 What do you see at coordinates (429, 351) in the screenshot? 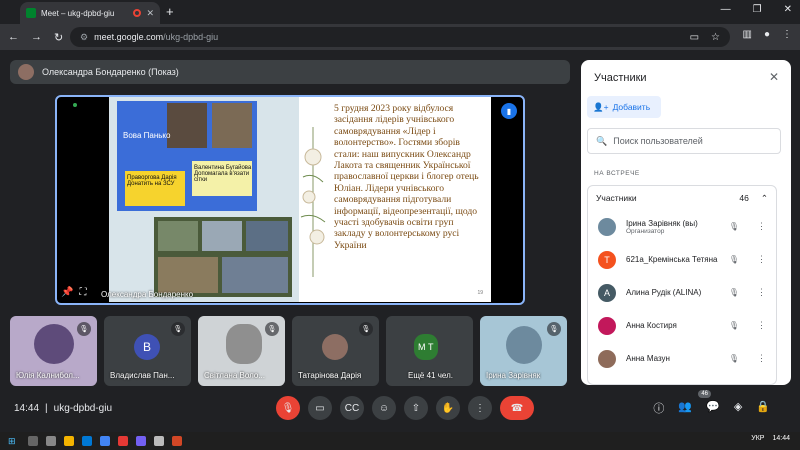
I see `more-participants-tile: М Т Ещё 41 чел.` at bounding box center [429, 351].